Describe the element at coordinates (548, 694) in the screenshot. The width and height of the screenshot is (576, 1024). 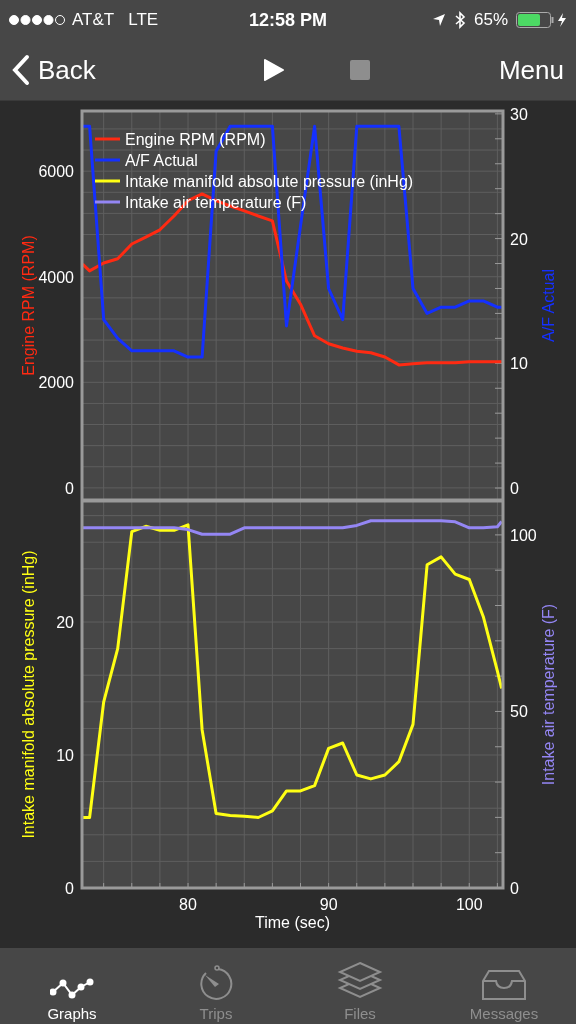
I see `axis-title: Intake air temperature (F)` at that location.